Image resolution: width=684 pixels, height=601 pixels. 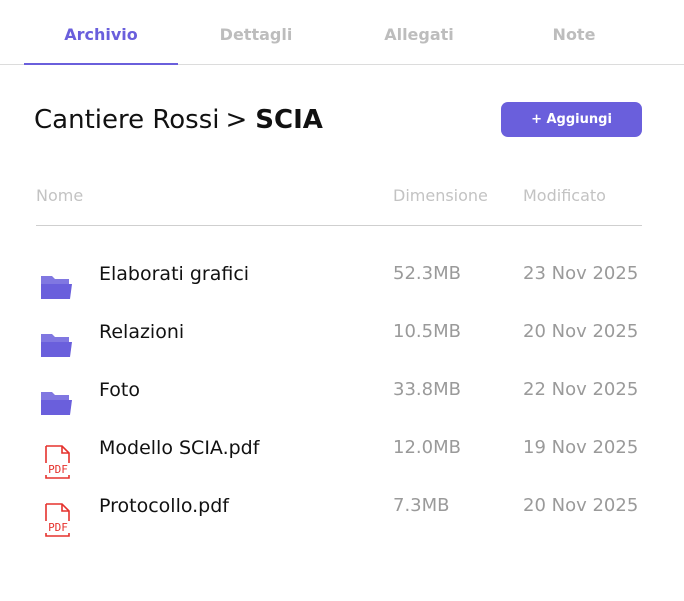 What do you see at coordinates (574, 32) in the screenshot?
I see `tab-note: Note` at bounding box center [574, 32].